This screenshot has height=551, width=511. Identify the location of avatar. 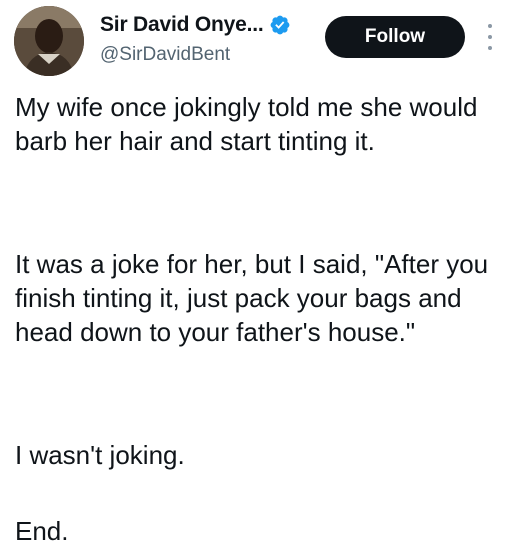
(49, 41).